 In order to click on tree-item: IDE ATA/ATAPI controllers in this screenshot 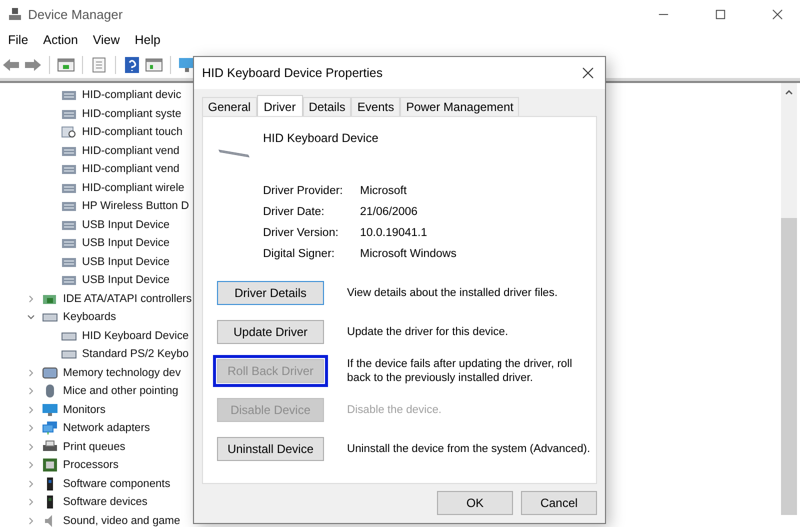, I will do `click(127, 298)`.